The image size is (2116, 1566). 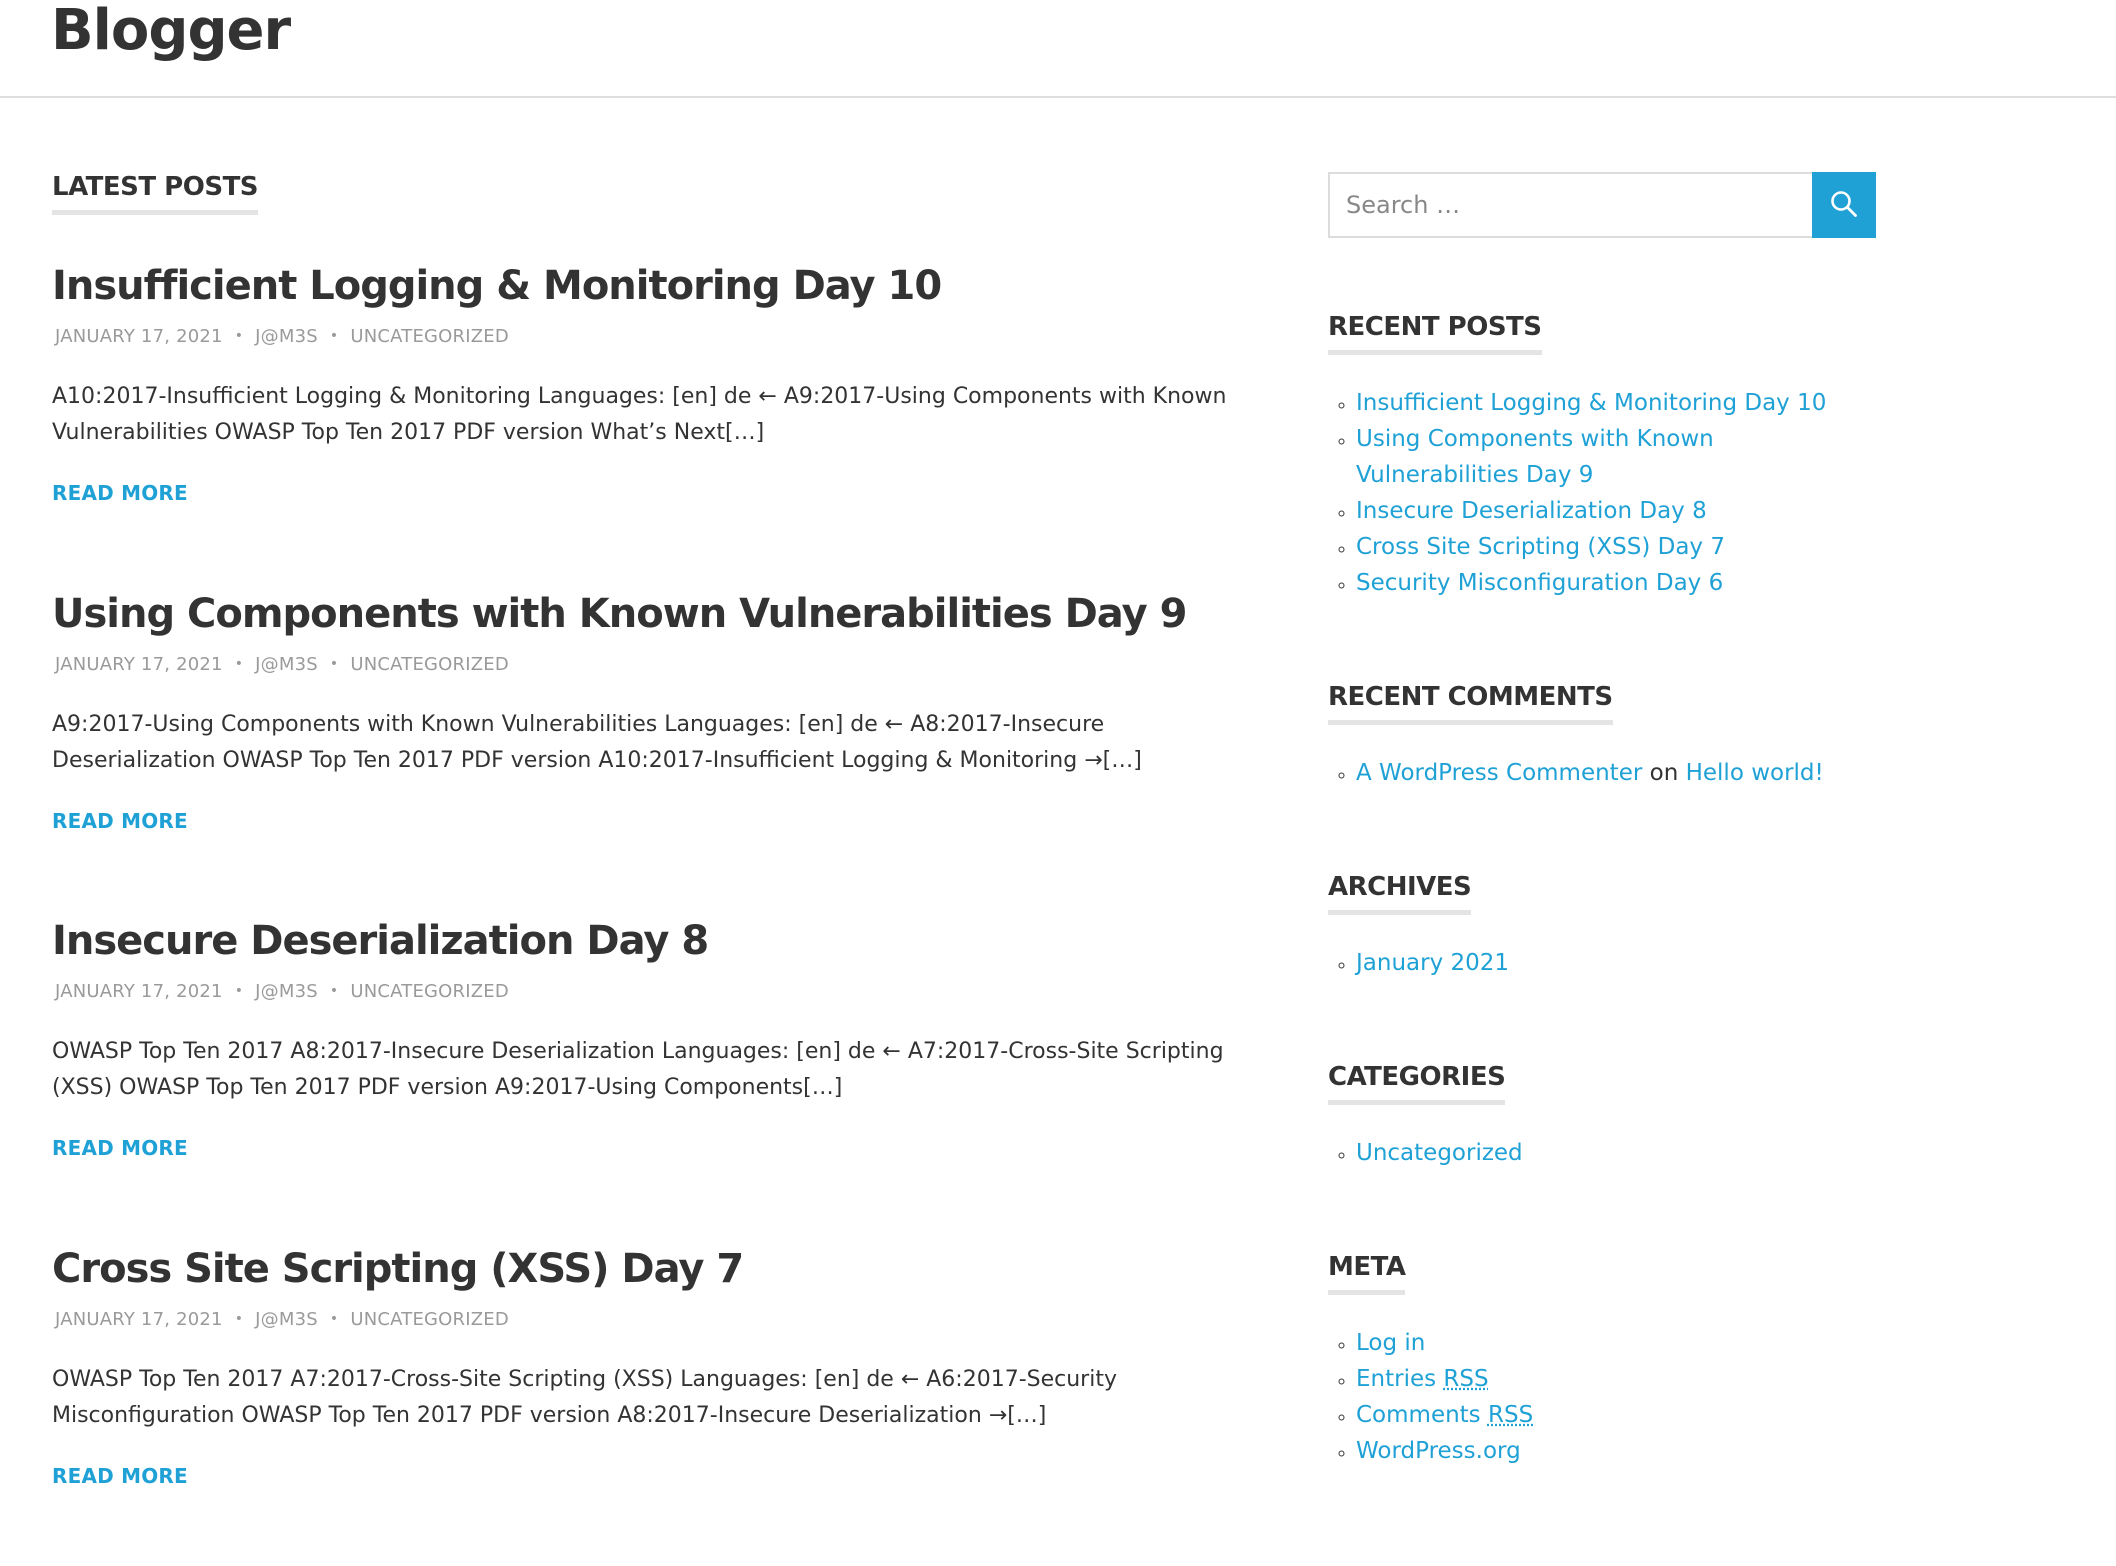 I want to click on recent-post-link: Cross Site Scripting (XSS) Day 7, so click(x=1540, y=547).